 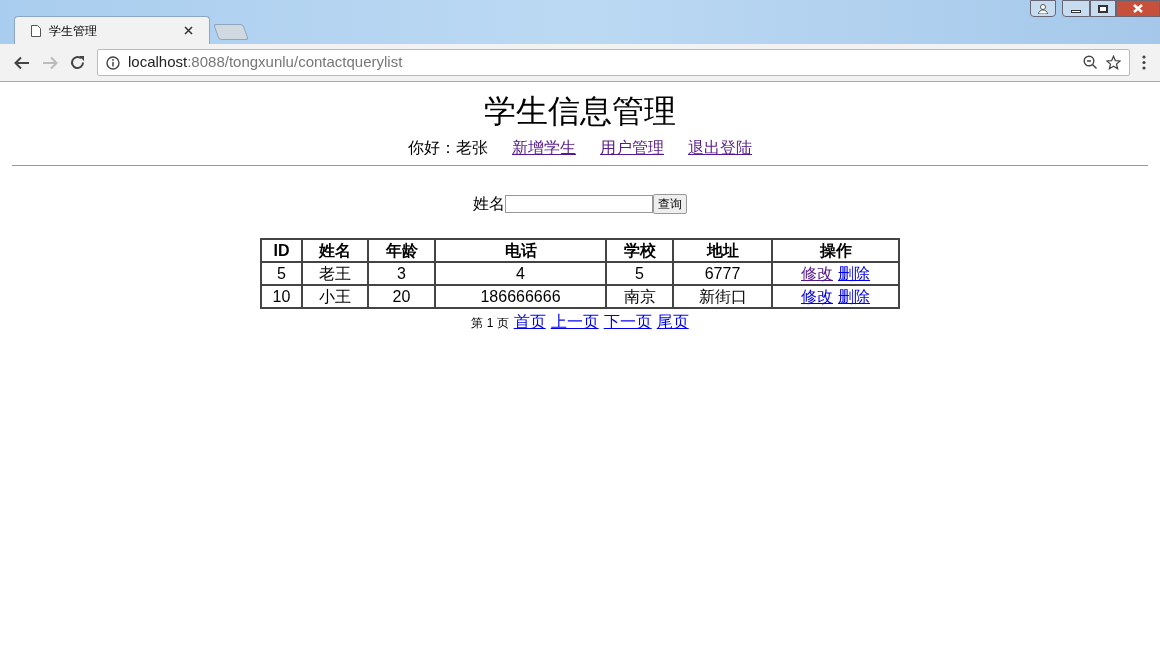 What do you see at coordinates (281, 250) in the screenshot?
I see `column-header: ID` at bounding box center [281, 250].